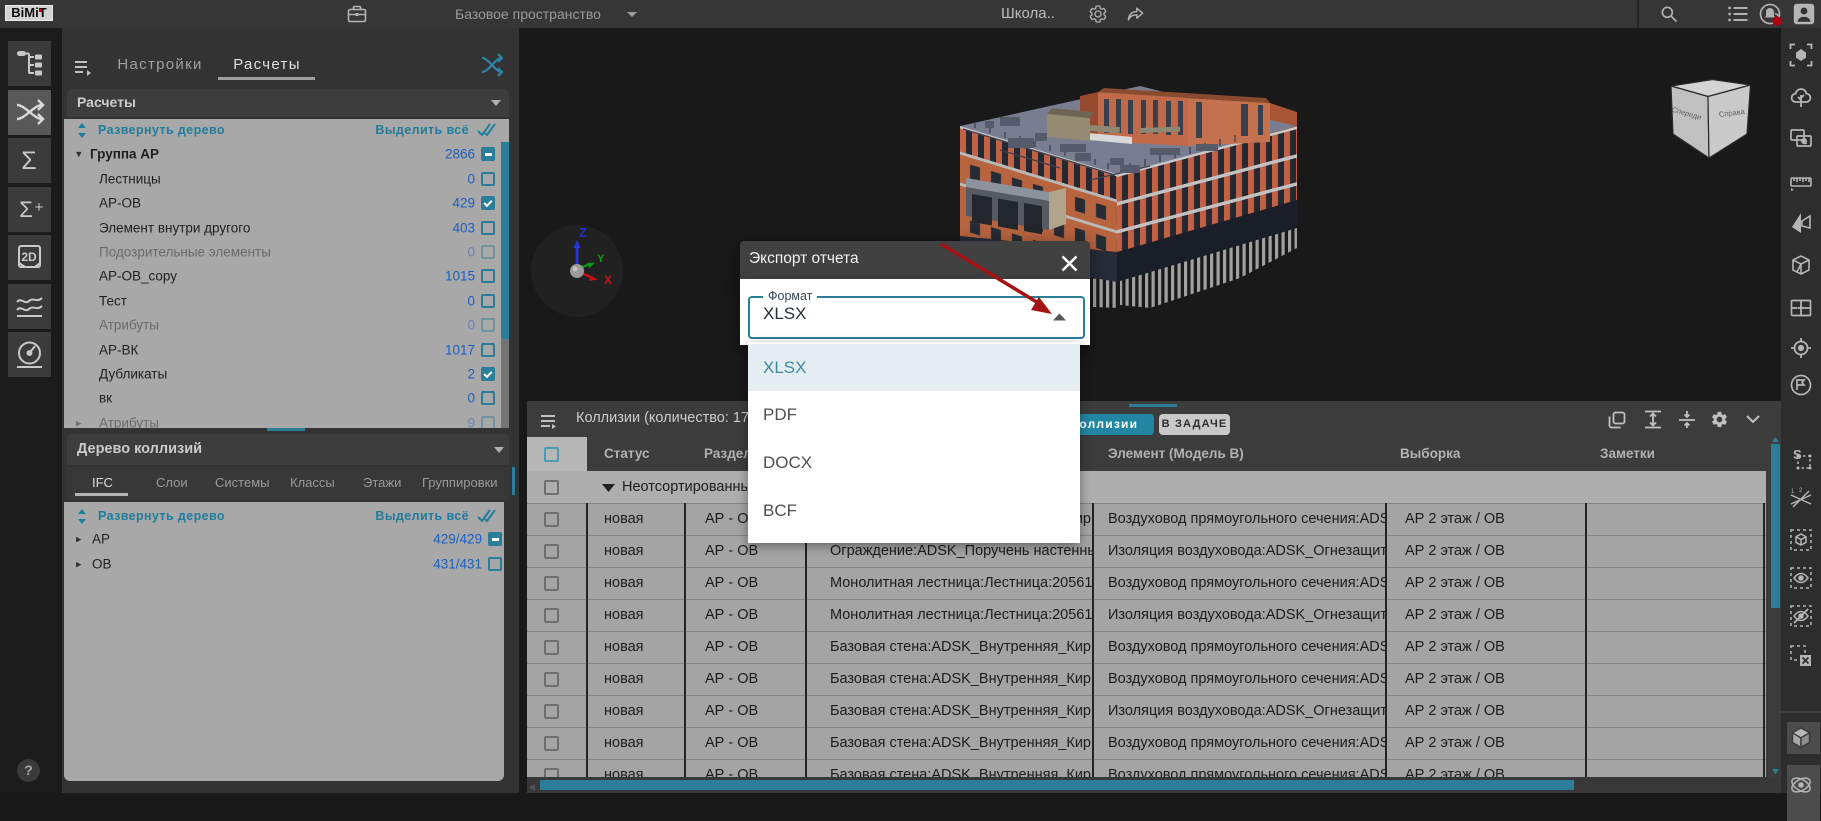 The width and height of the screenshot is (1821, 821). What do you see at coordinates (29, 257) in the screenshot?
I see `svg-text: 2D` at bounding box center [29, 257].